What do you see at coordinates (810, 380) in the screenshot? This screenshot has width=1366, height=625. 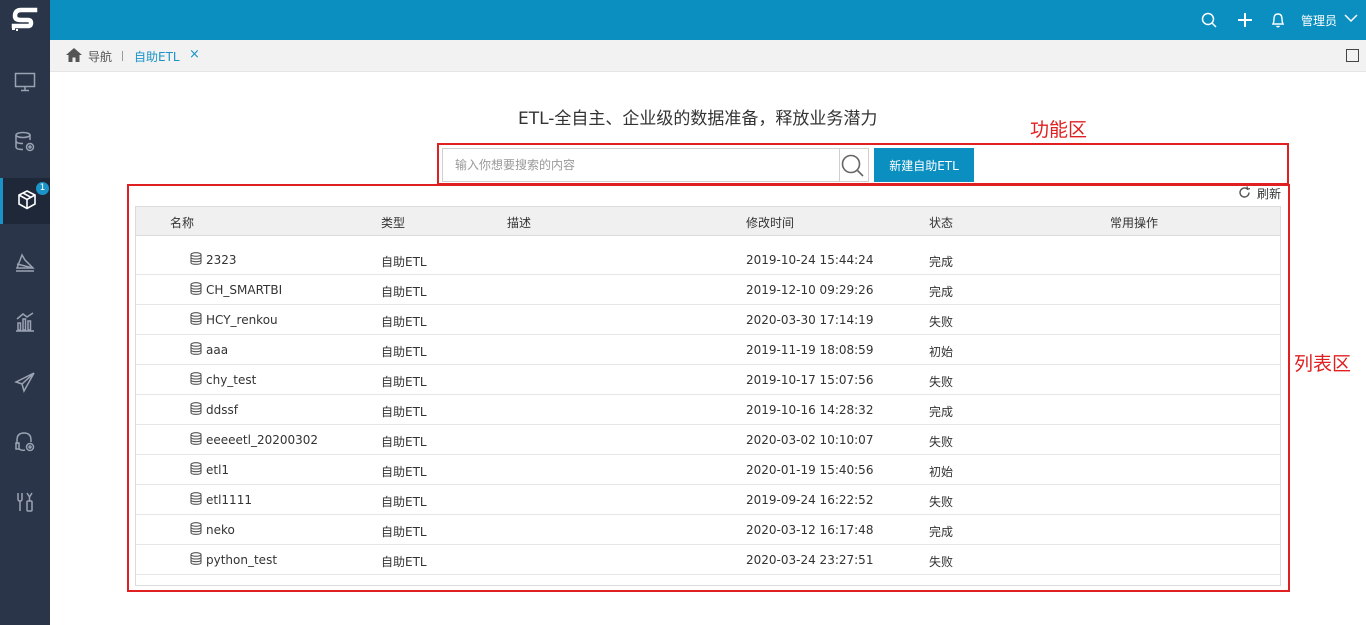 I see `cell-modified-time: 2019-10-17 15:07:56` at bounding box center [810, 380].